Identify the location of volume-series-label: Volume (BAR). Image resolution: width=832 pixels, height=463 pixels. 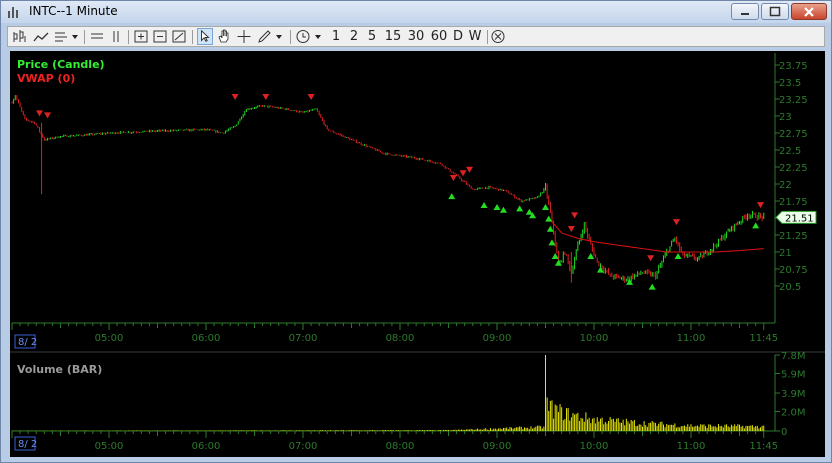
(59, 369).